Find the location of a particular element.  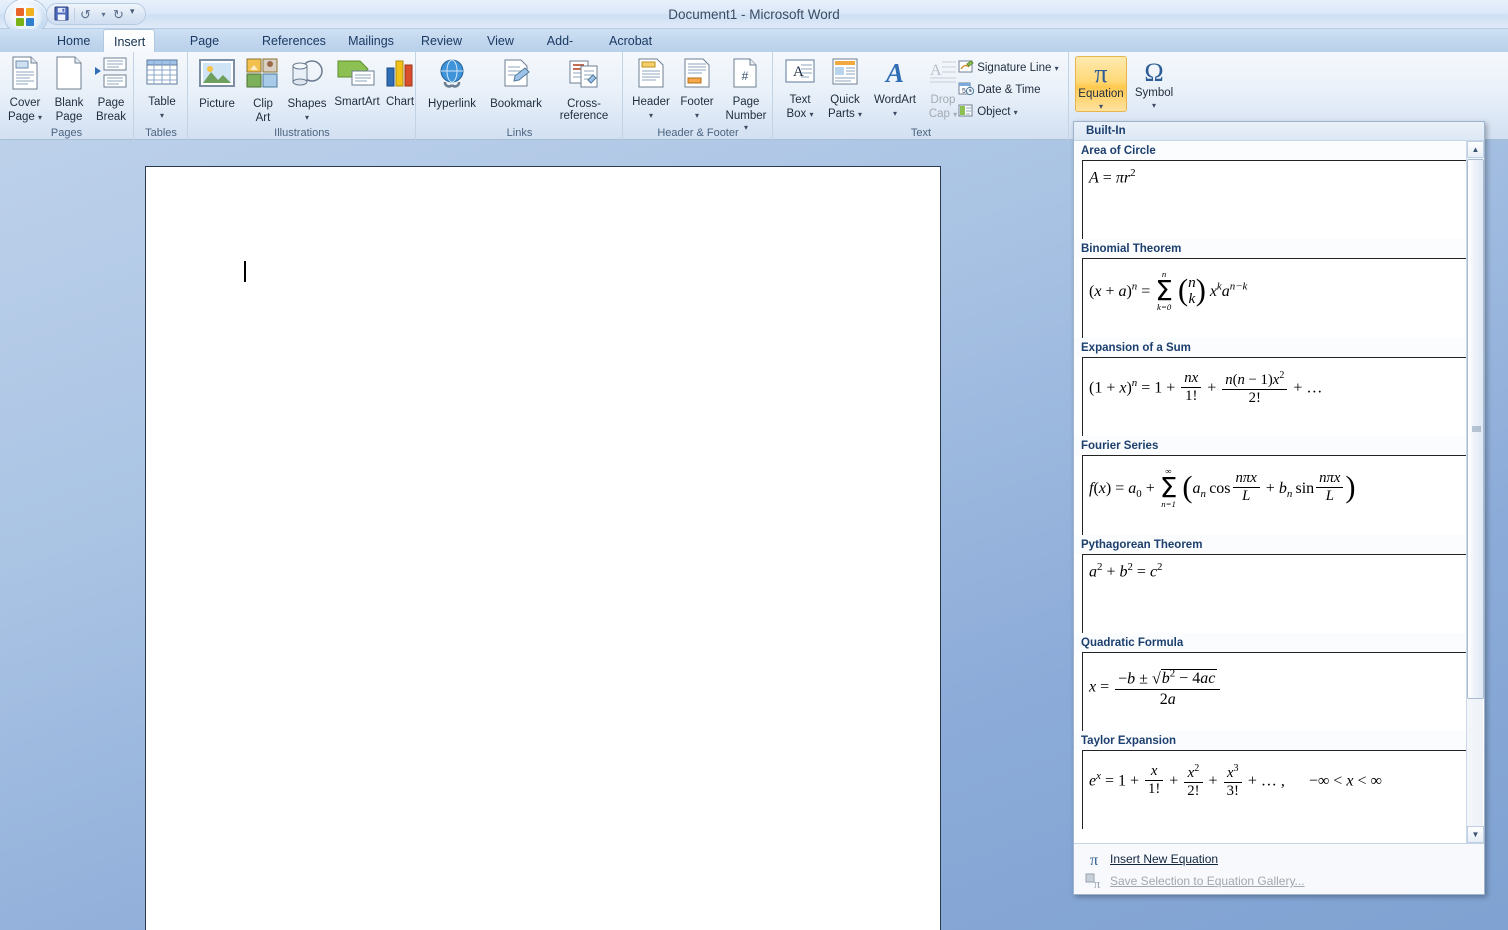

wordart-button: A WordArt ▾ is located at coordinates (895, 88).